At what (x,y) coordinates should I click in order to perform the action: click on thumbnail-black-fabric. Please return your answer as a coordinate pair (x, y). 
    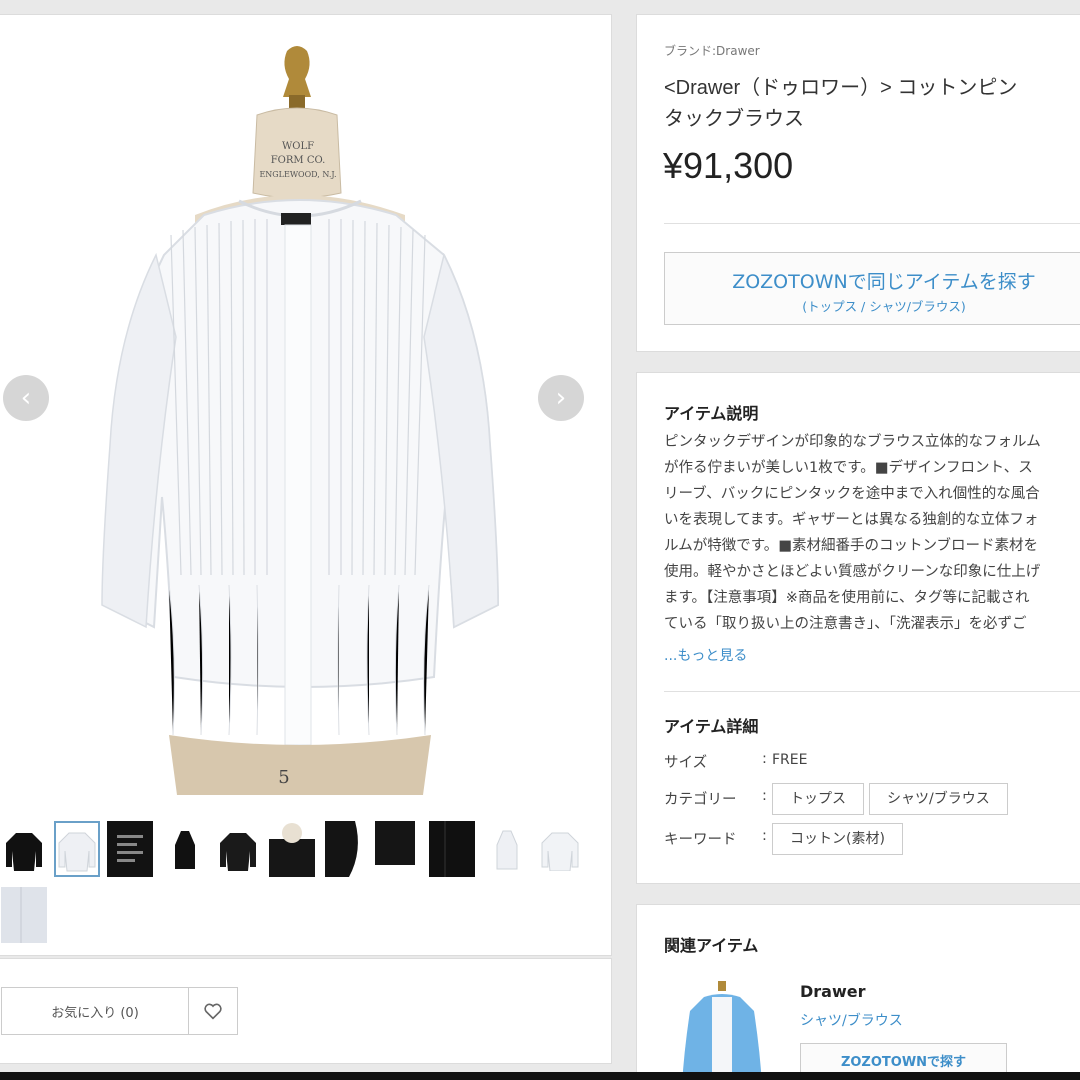
    Looking at the image, I should click on (452, 849).